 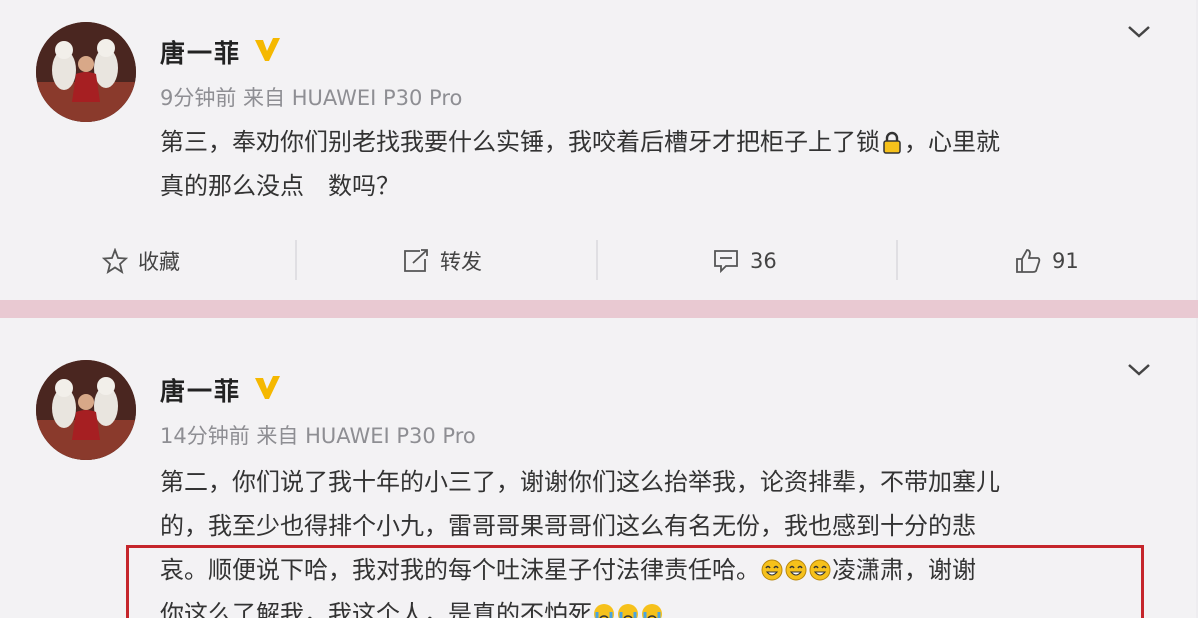 I want to click on comment-count: 36, so click(x=763, y=261).